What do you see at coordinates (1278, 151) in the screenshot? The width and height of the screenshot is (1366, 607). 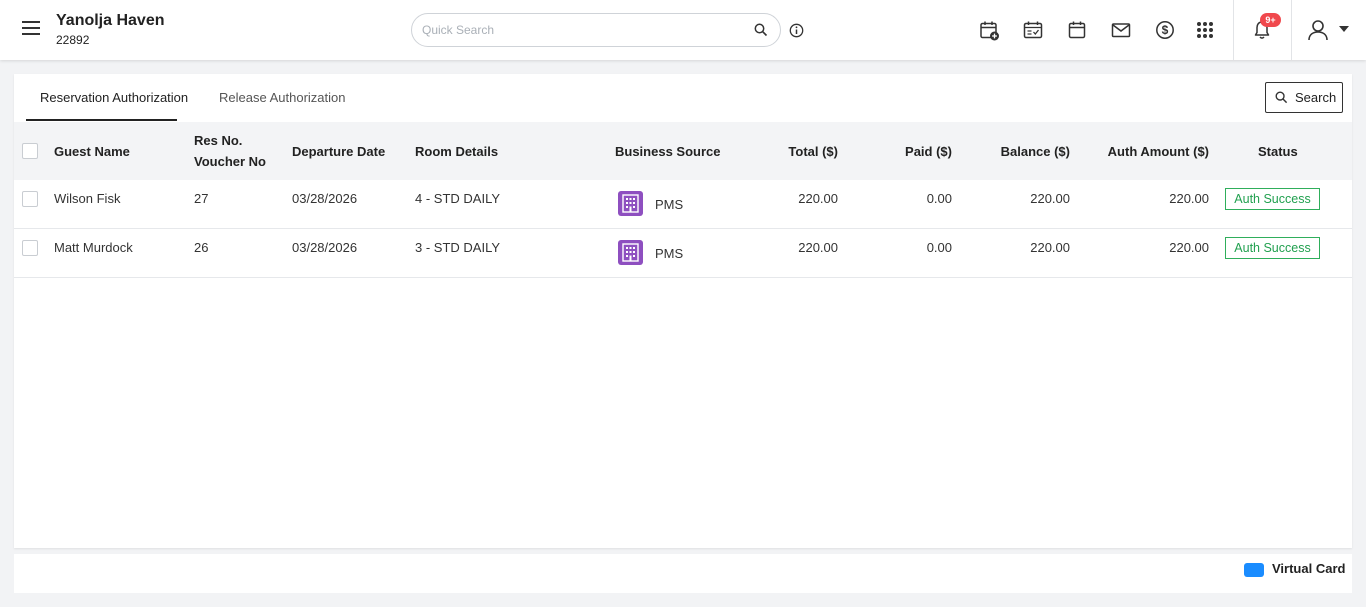 I see `col-status: Status` at bounding box center [1278, 151].